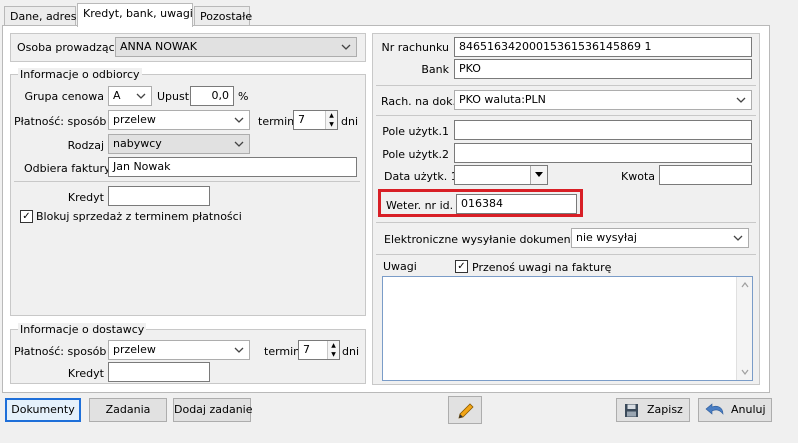  Describe the element at coordinates (117, 95) in the screenshot. I see `price-group-value: A` at that location.